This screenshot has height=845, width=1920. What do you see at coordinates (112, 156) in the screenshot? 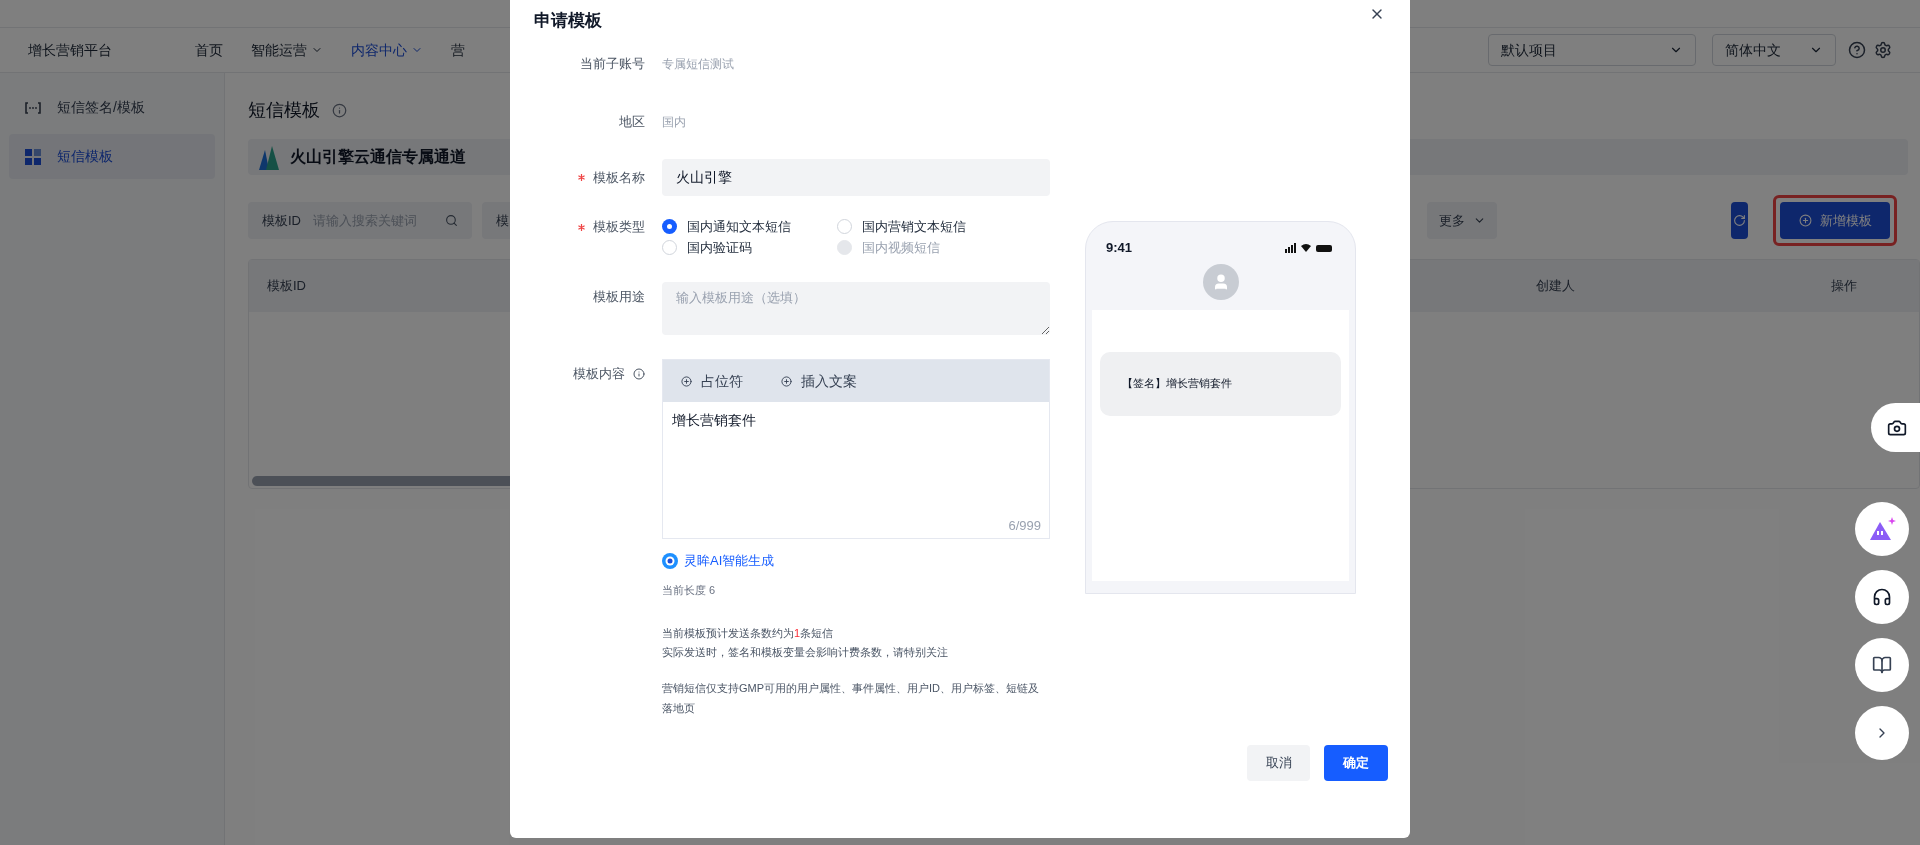
I see `sidebar-item: 短信模板` at bounding box center [112, 156].